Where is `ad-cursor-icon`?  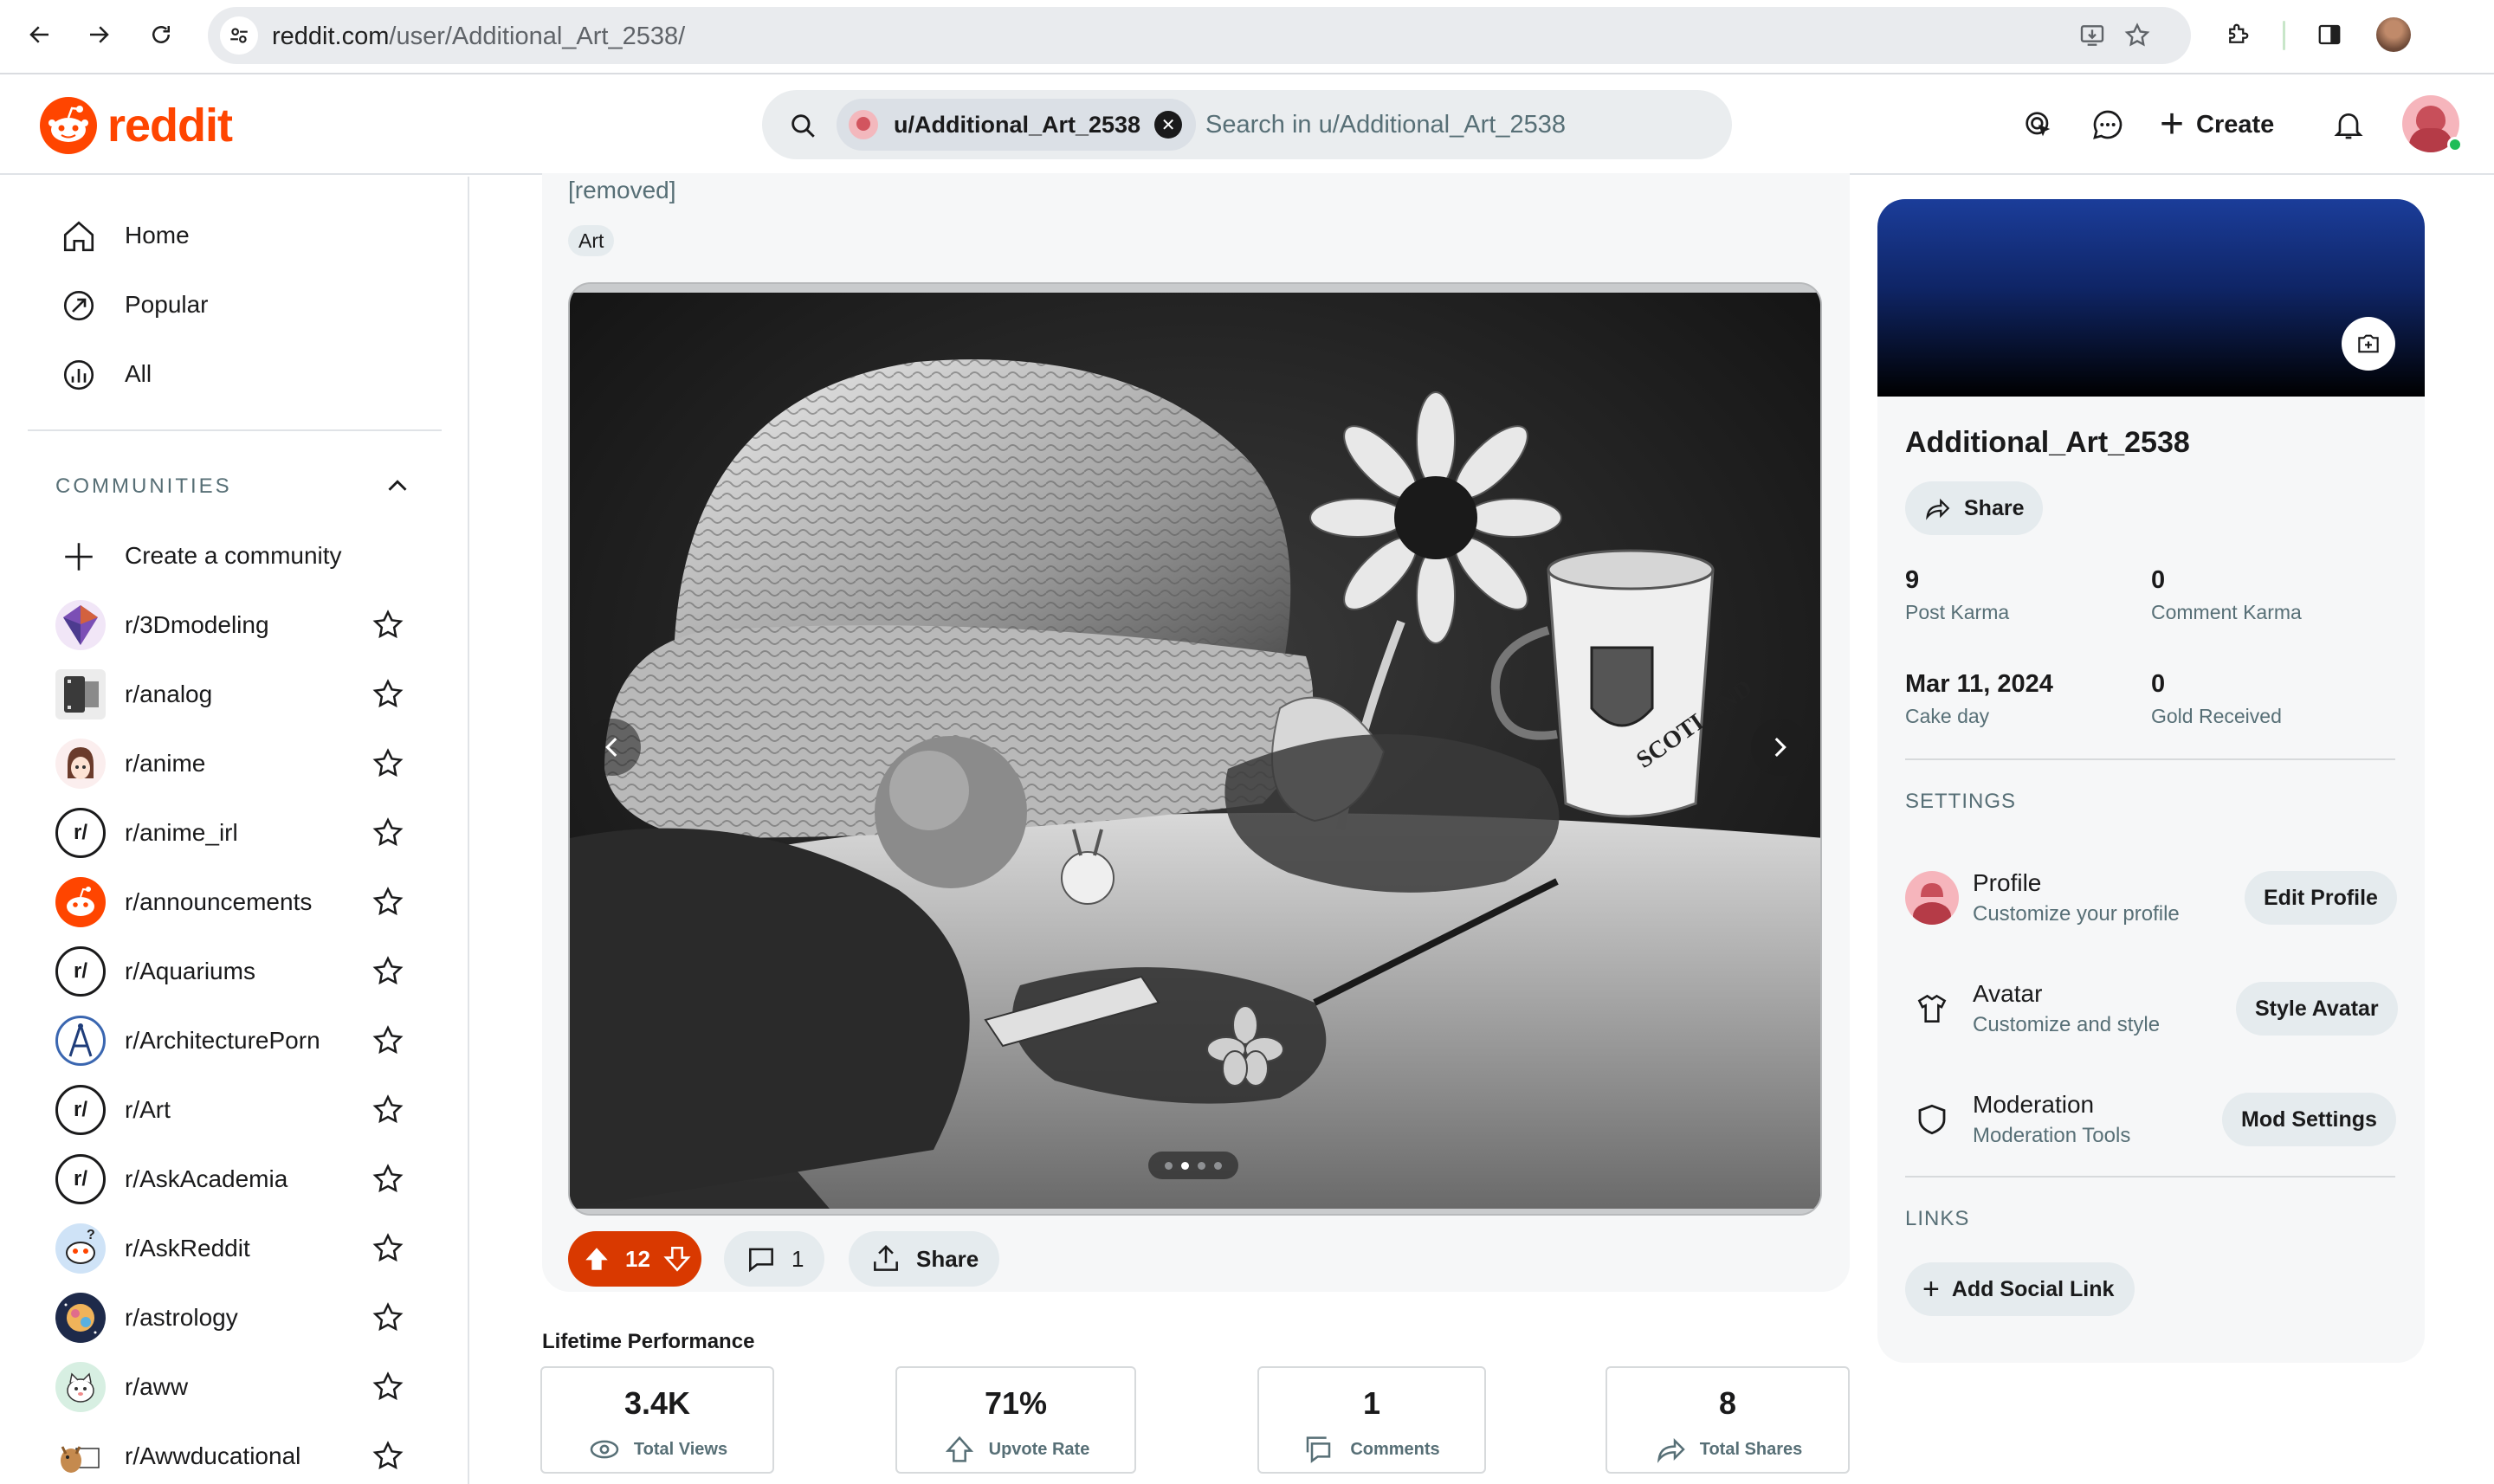 ad-cursor-icon is located at coordinates (2038, 125).